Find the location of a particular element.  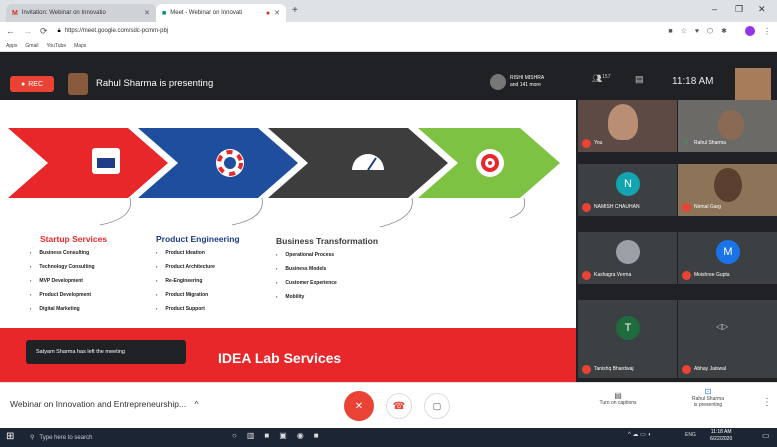

participants-icon: 👥︎157 is located at coordinates (601, 78).